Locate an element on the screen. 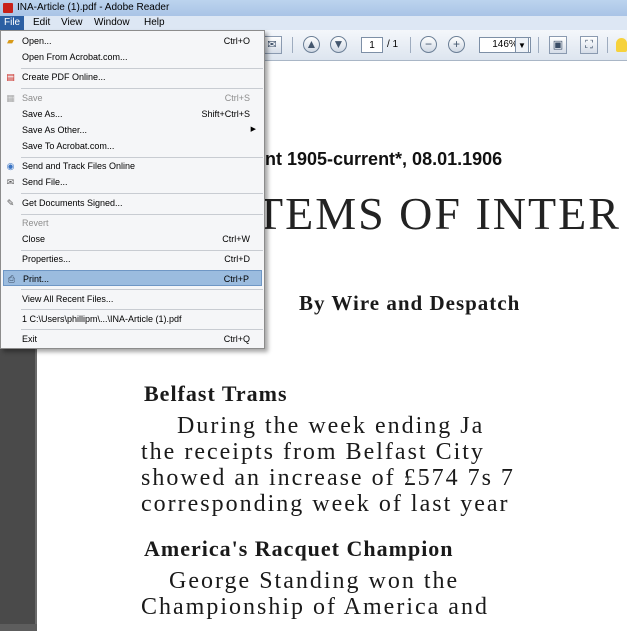 The width and height of the screenshot is (627, 631). comment-icon is located at coordinates (621, 45).